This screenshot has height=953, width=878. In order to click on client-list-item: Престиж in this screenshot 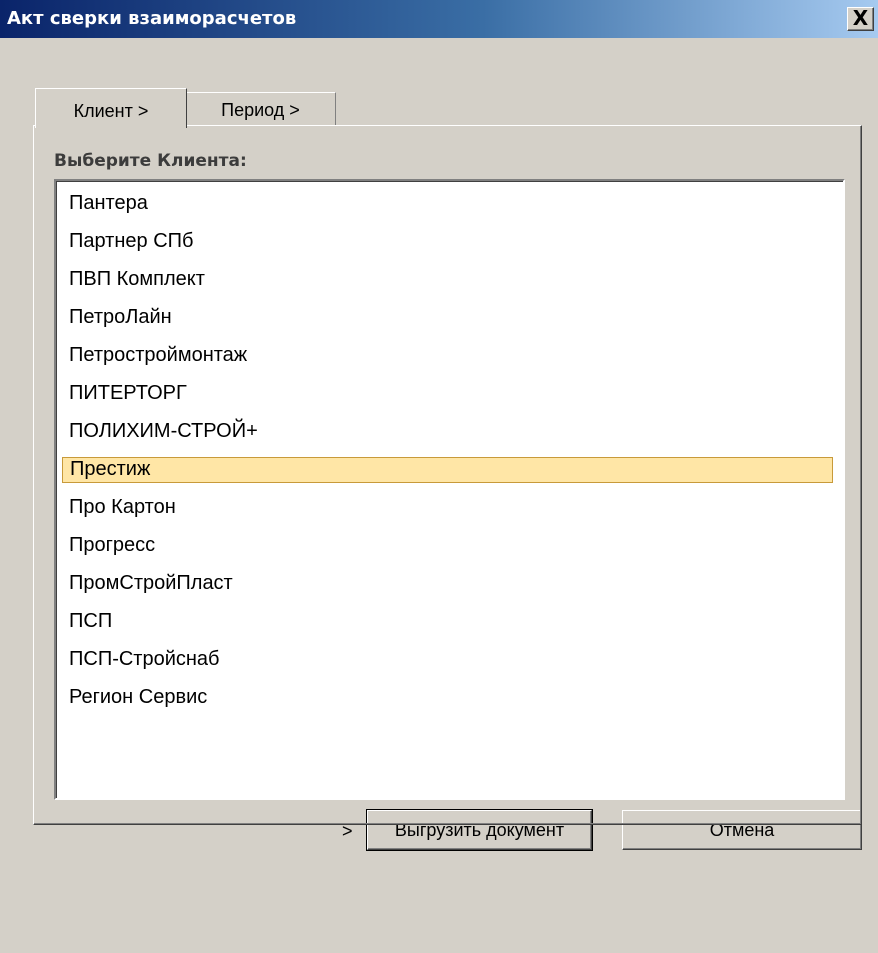, I will do `click(447, 470)`.